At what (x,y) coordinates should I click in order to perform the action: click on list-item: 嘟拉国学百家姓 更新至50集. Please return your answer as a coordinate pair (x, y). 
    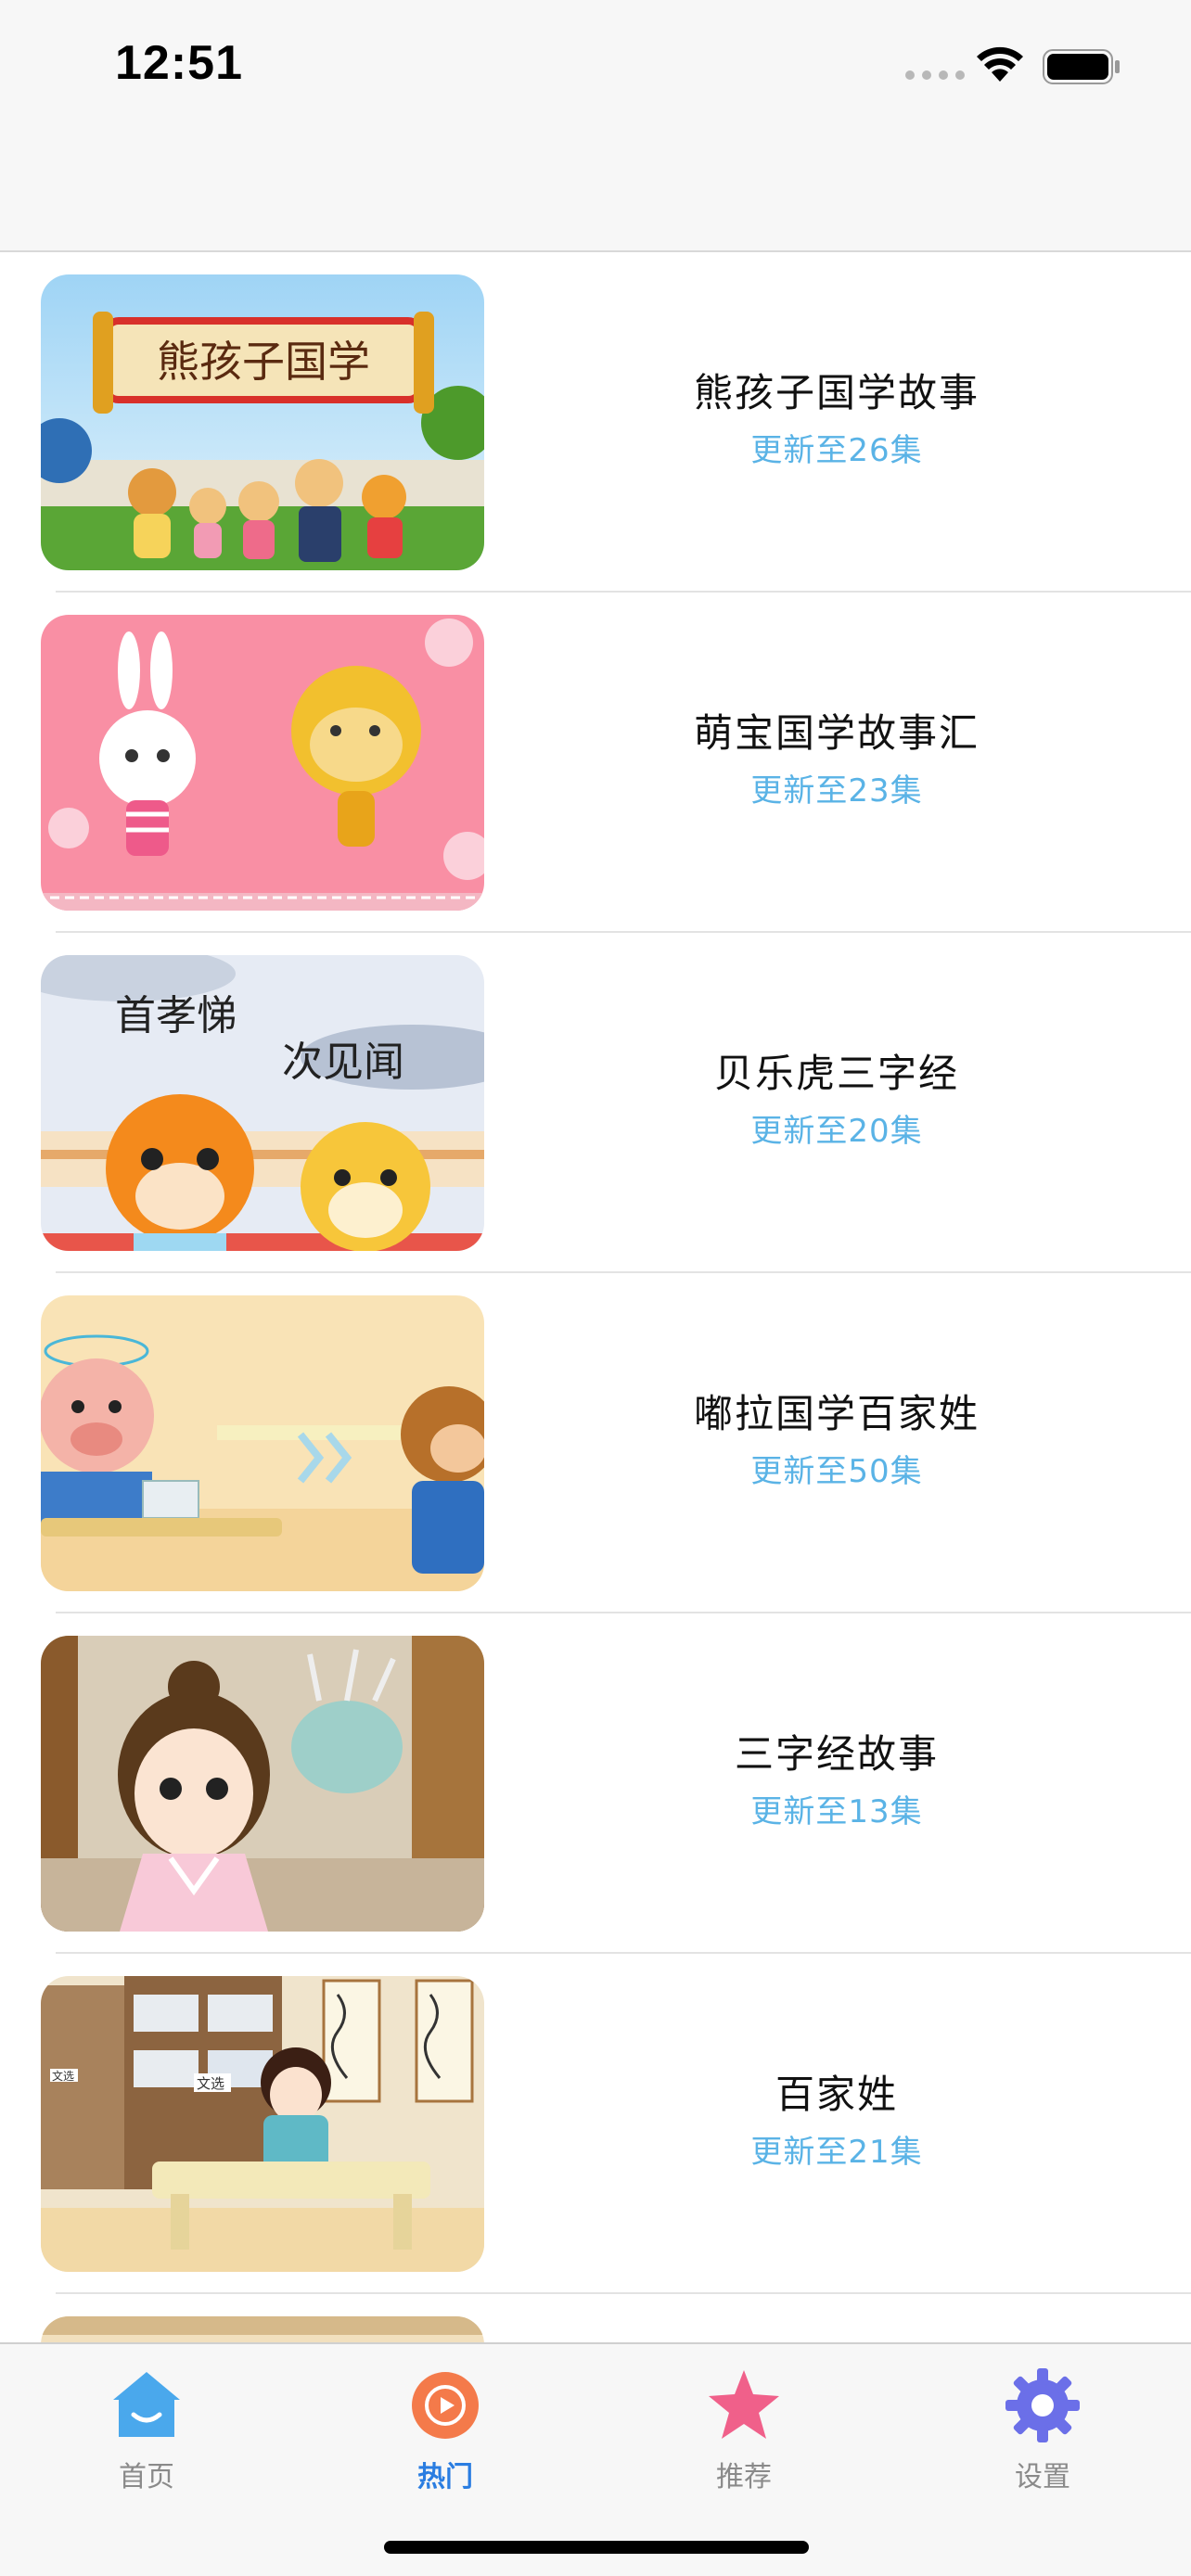
    Looking at the image, I should click on (595, 1443).